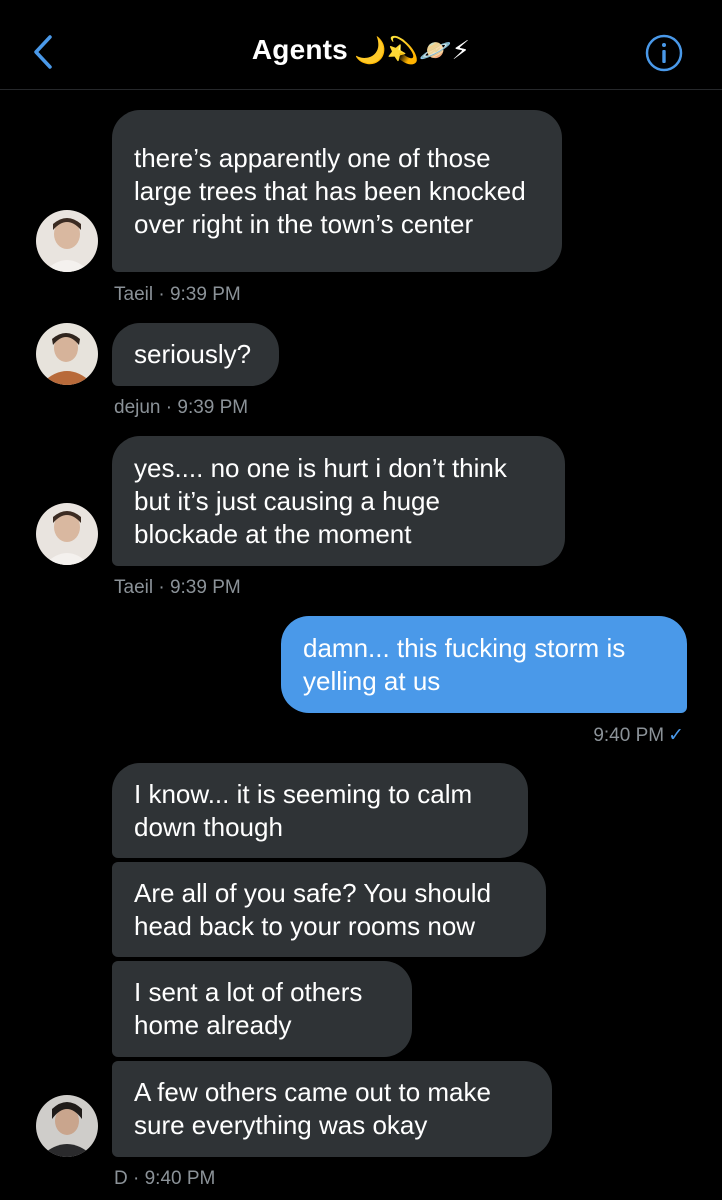  I want to click on avatar-dejun, so click(67, 354).